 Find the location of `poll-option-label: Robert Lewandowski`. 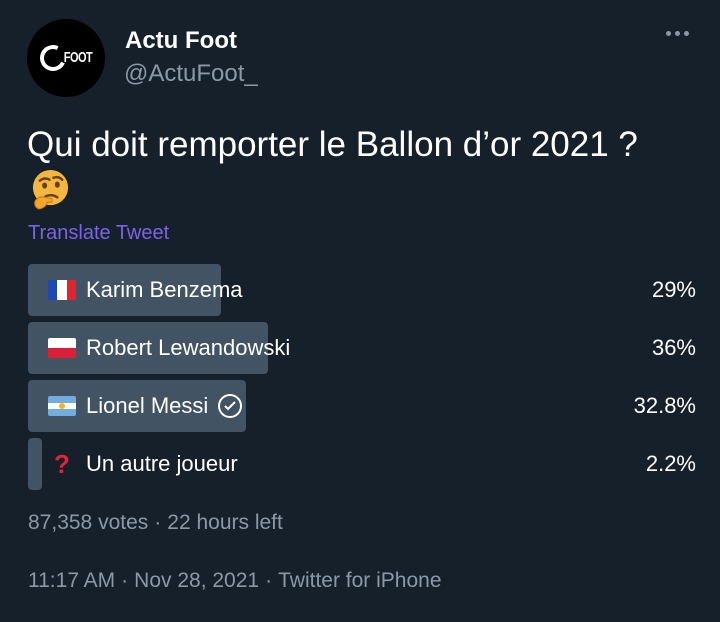

poll-option-label: Robert Lewandowski is located at coordinates (188, 347).